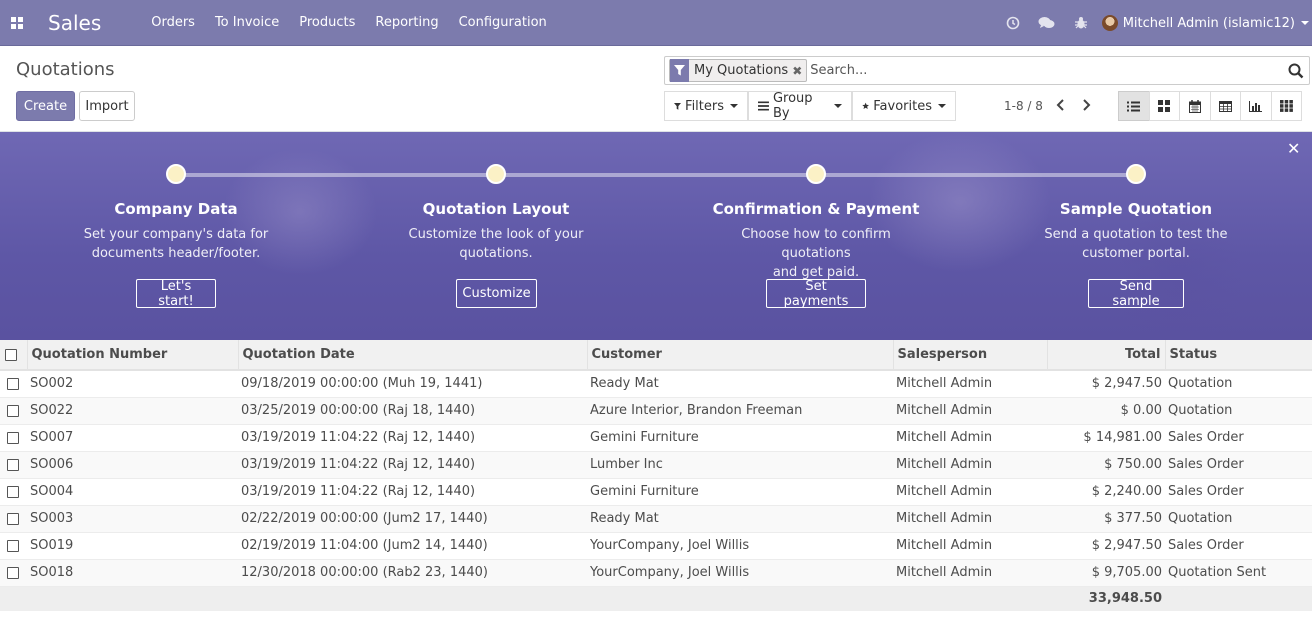 The width and height of the screenshot is (1312, 625). What do you see at coordinates (45, 106) in the screenshot?
I see `create-button: Create` at bounding box center [45, 106].